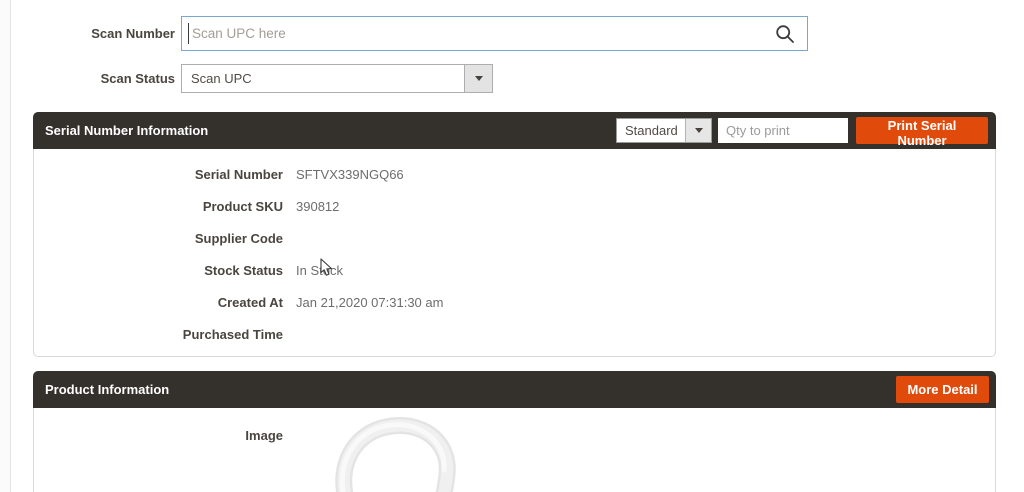  What do you see at coordinates (264, 435) in the screenshot?
I see `image-label: Image` at bounding box center [264, 435].